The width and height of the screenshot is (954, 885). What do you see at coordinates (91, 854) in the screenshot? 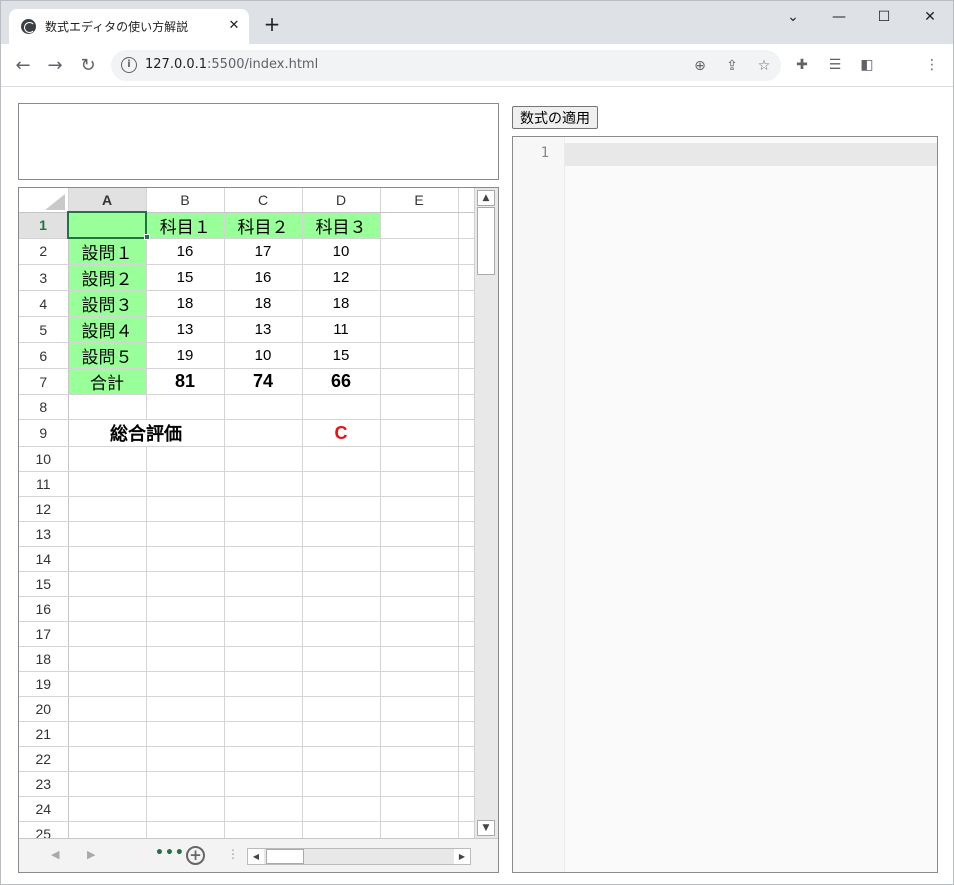
I see `next-sheet-icon: ▶` at bounding box center [91, 854].